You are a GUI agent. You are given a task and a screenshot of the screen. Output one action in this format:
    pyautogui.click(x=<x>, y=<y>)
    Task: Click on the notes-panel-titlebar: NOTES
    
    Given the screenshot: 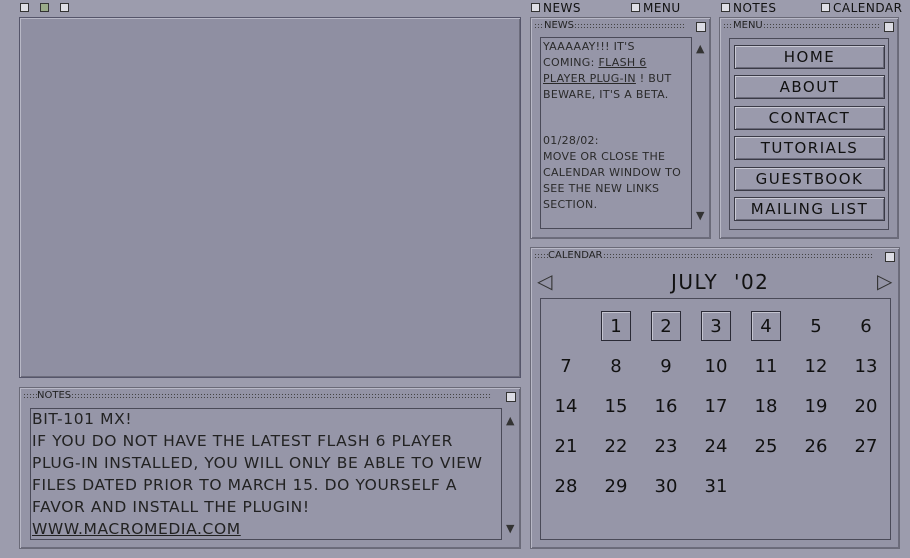 What is the action you would take?
    pyautogui.click(x=262, y=395)
    